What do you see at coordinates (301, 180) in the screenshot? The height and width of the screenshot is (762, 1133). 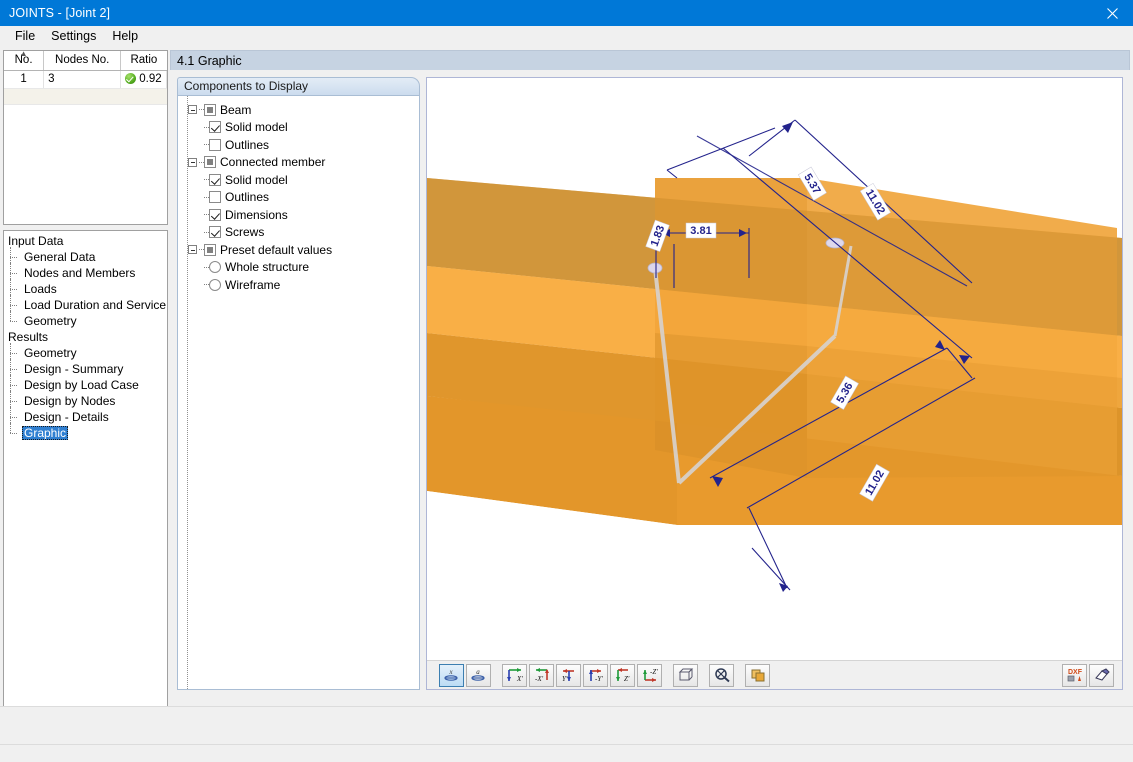 I see `component-checkbox-solid-model-4: Solid model` at bounding box center [301, 180].